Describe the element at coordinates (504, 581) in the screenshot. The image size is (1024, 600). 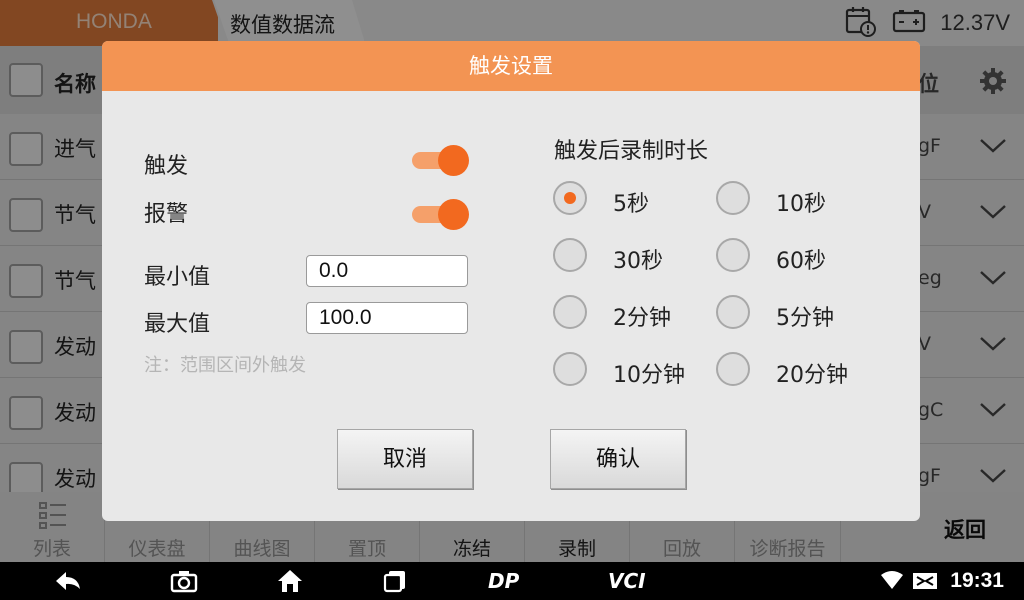
I see `svg-text: DP` at that location.